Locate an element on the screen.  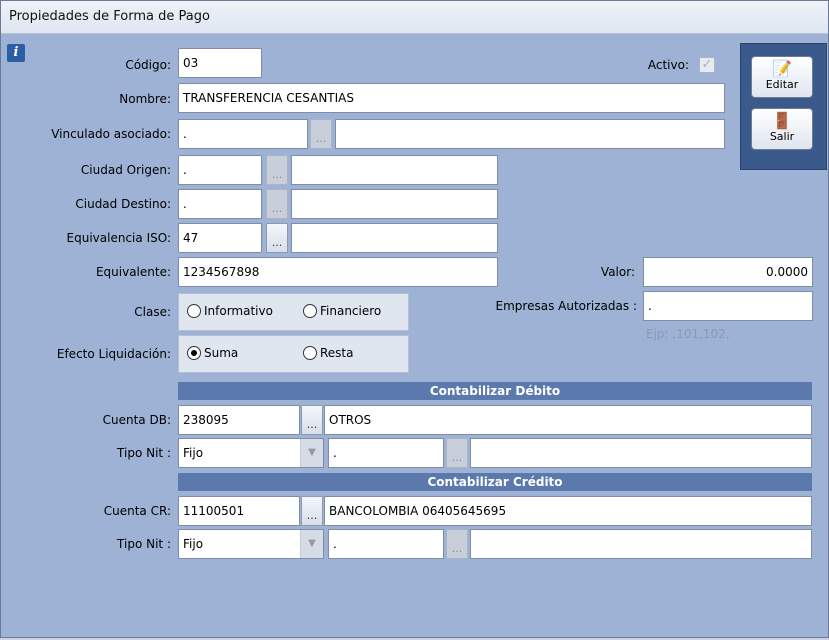
efecto-suma-radio: Suma is located at coordinates (212, 353).